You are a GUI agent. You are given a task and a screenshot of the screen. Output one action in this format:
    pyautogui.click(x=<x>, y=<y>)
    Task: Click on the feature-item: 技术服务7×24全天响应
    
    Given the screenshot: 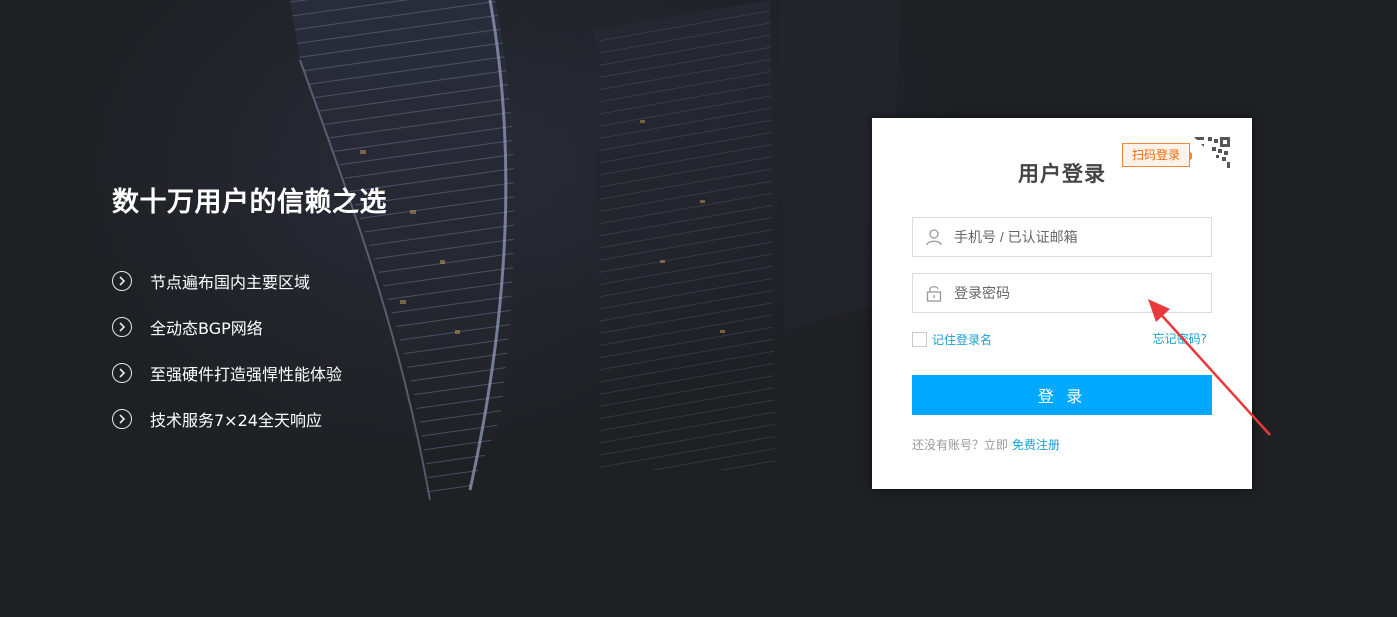 What is the action you would take?
    pyautogui.click(x=249, y=419)
    